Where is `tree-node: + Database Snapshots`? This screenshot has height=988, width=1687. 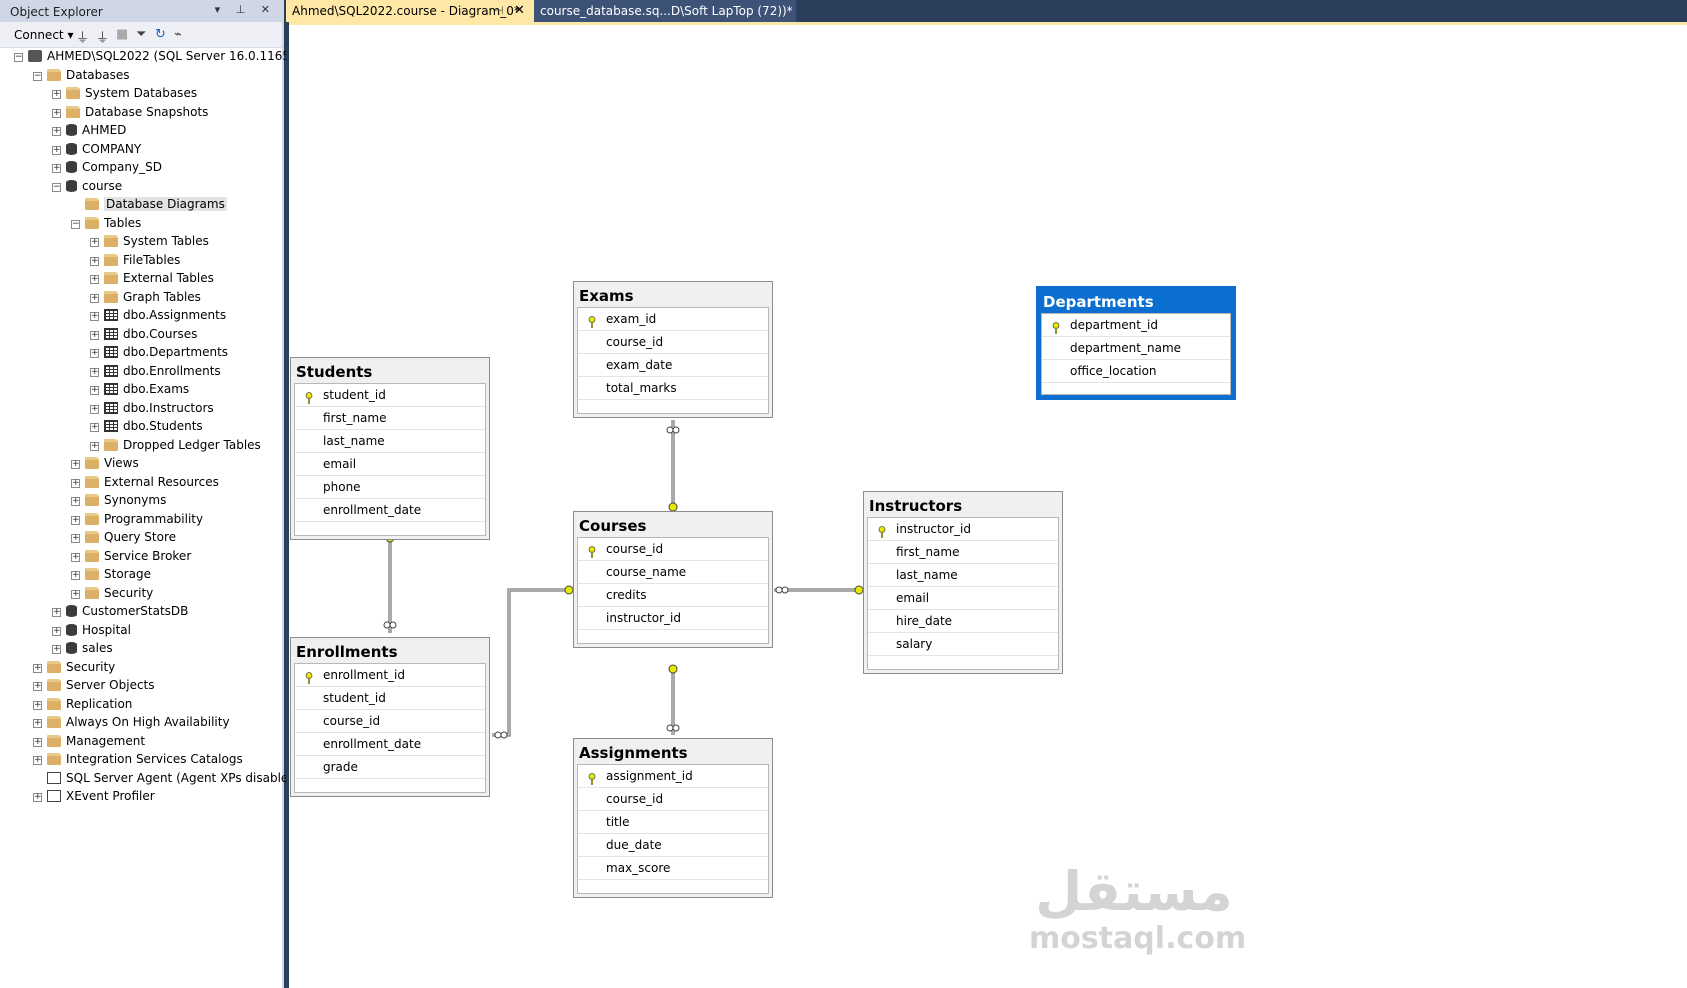 tree-node: + Database Snapshots is located at coordinates (130, 112).